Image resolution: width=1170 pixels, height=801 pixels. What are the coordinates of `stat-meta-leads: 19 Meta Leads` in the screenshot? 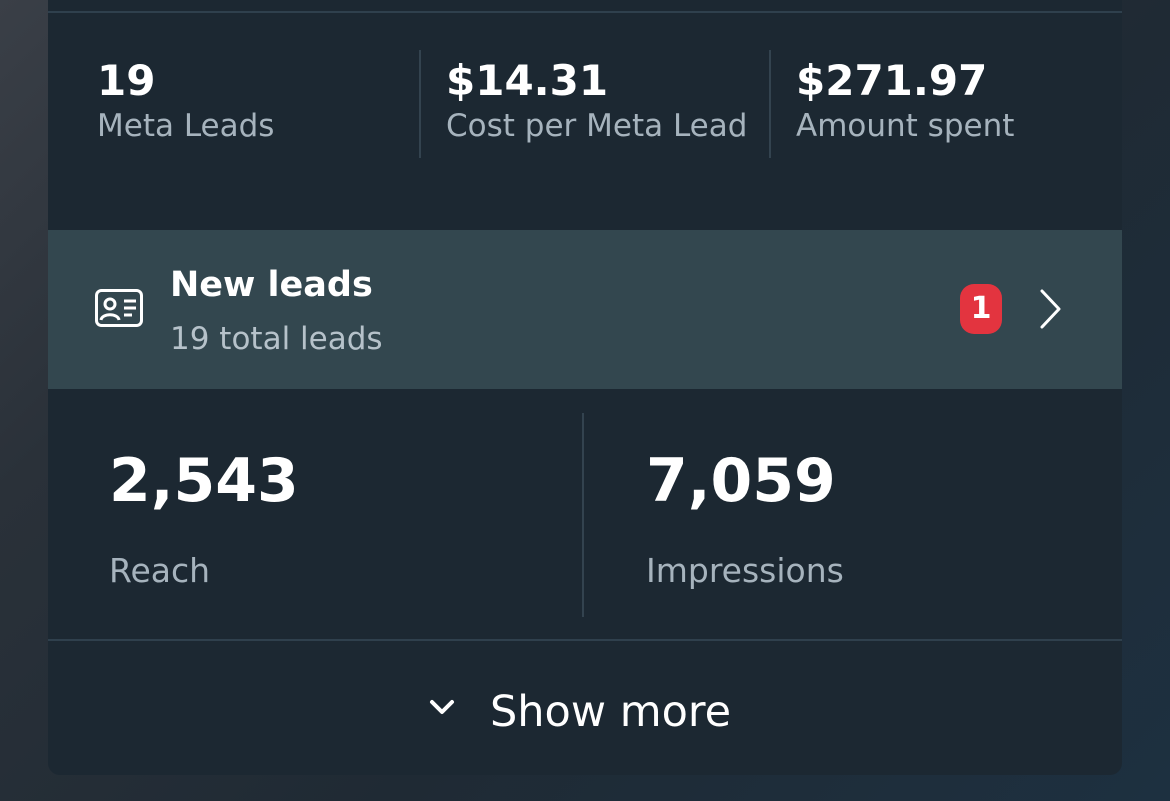 It's located at (185, 101).